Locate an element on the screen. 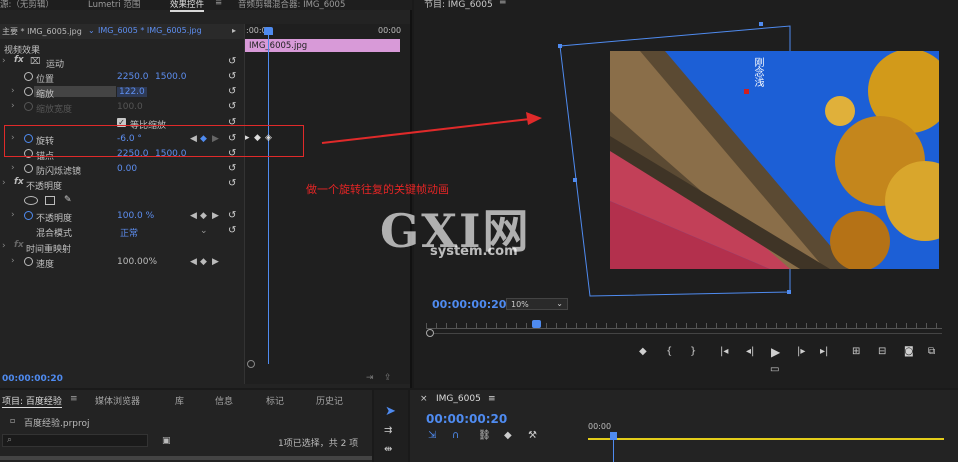 The height and width of the screenshot is (462, 958). sequence-playhead-handle is located at coordinates (613, 436).